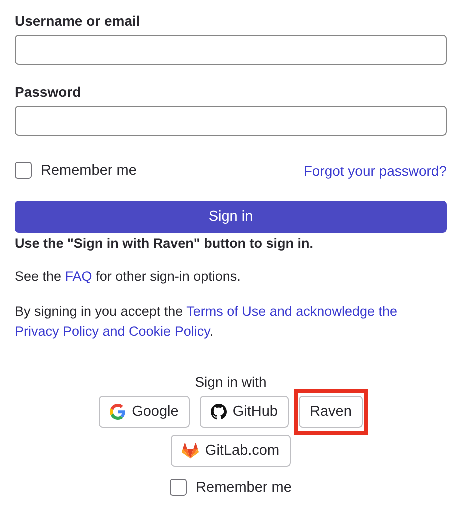  Describe the element at coordinates (144, 412) in the screenshot. I see `provider-button: Google` at that location.